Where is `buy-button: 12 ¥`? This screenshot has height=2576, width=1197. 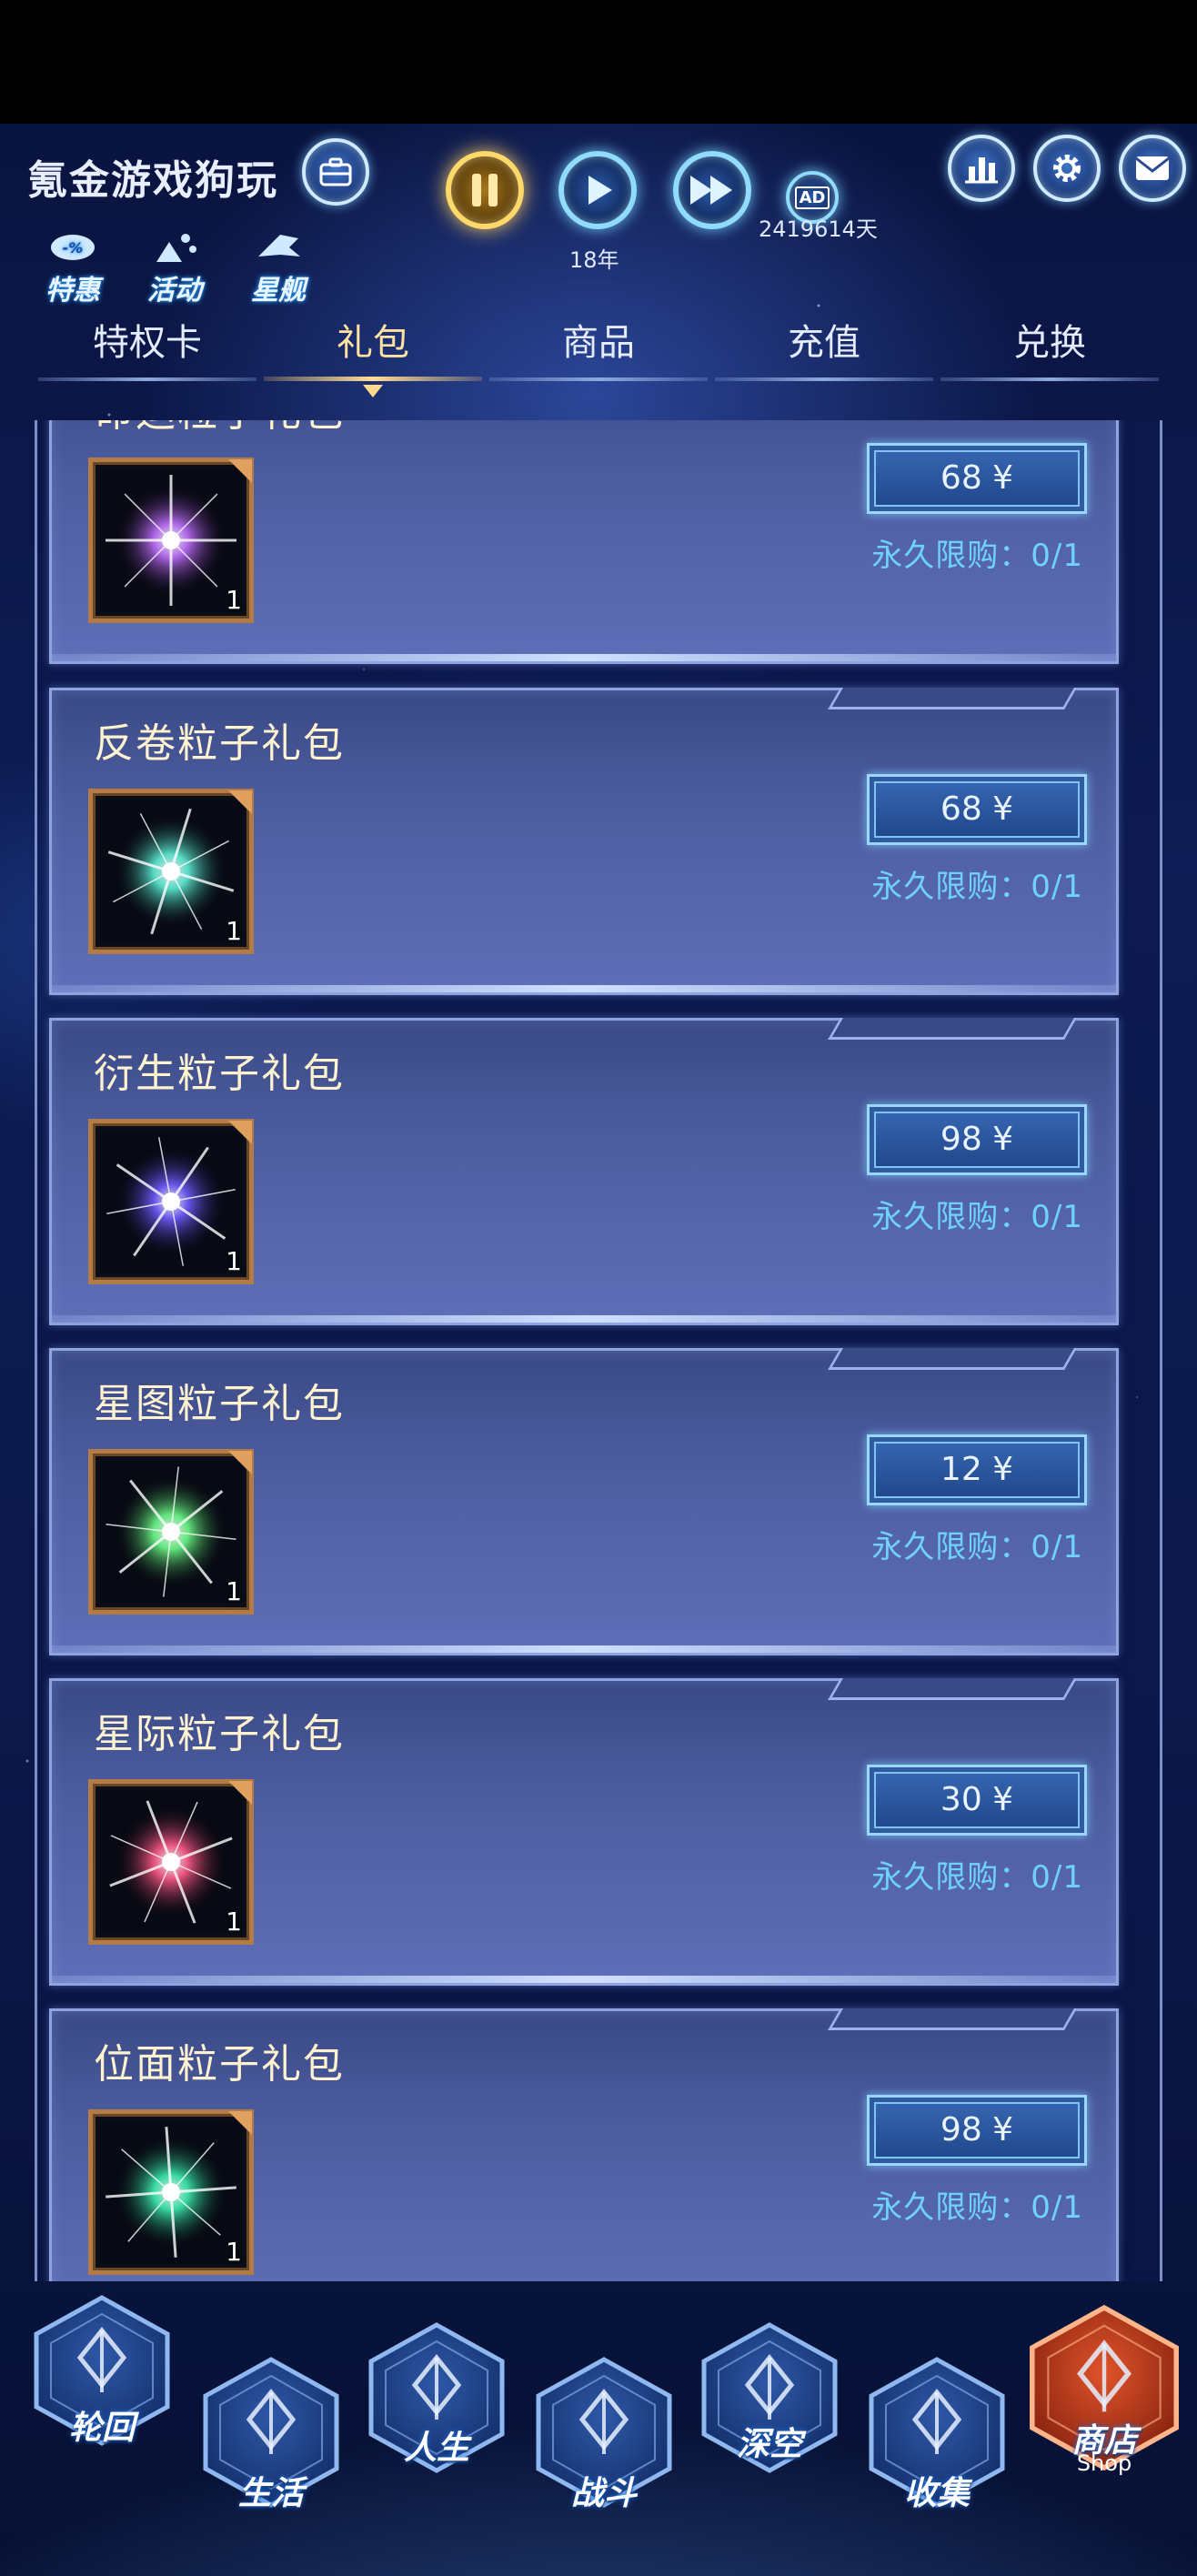
buy-button: 12 ¥ is located at coordinates (977, 1469).